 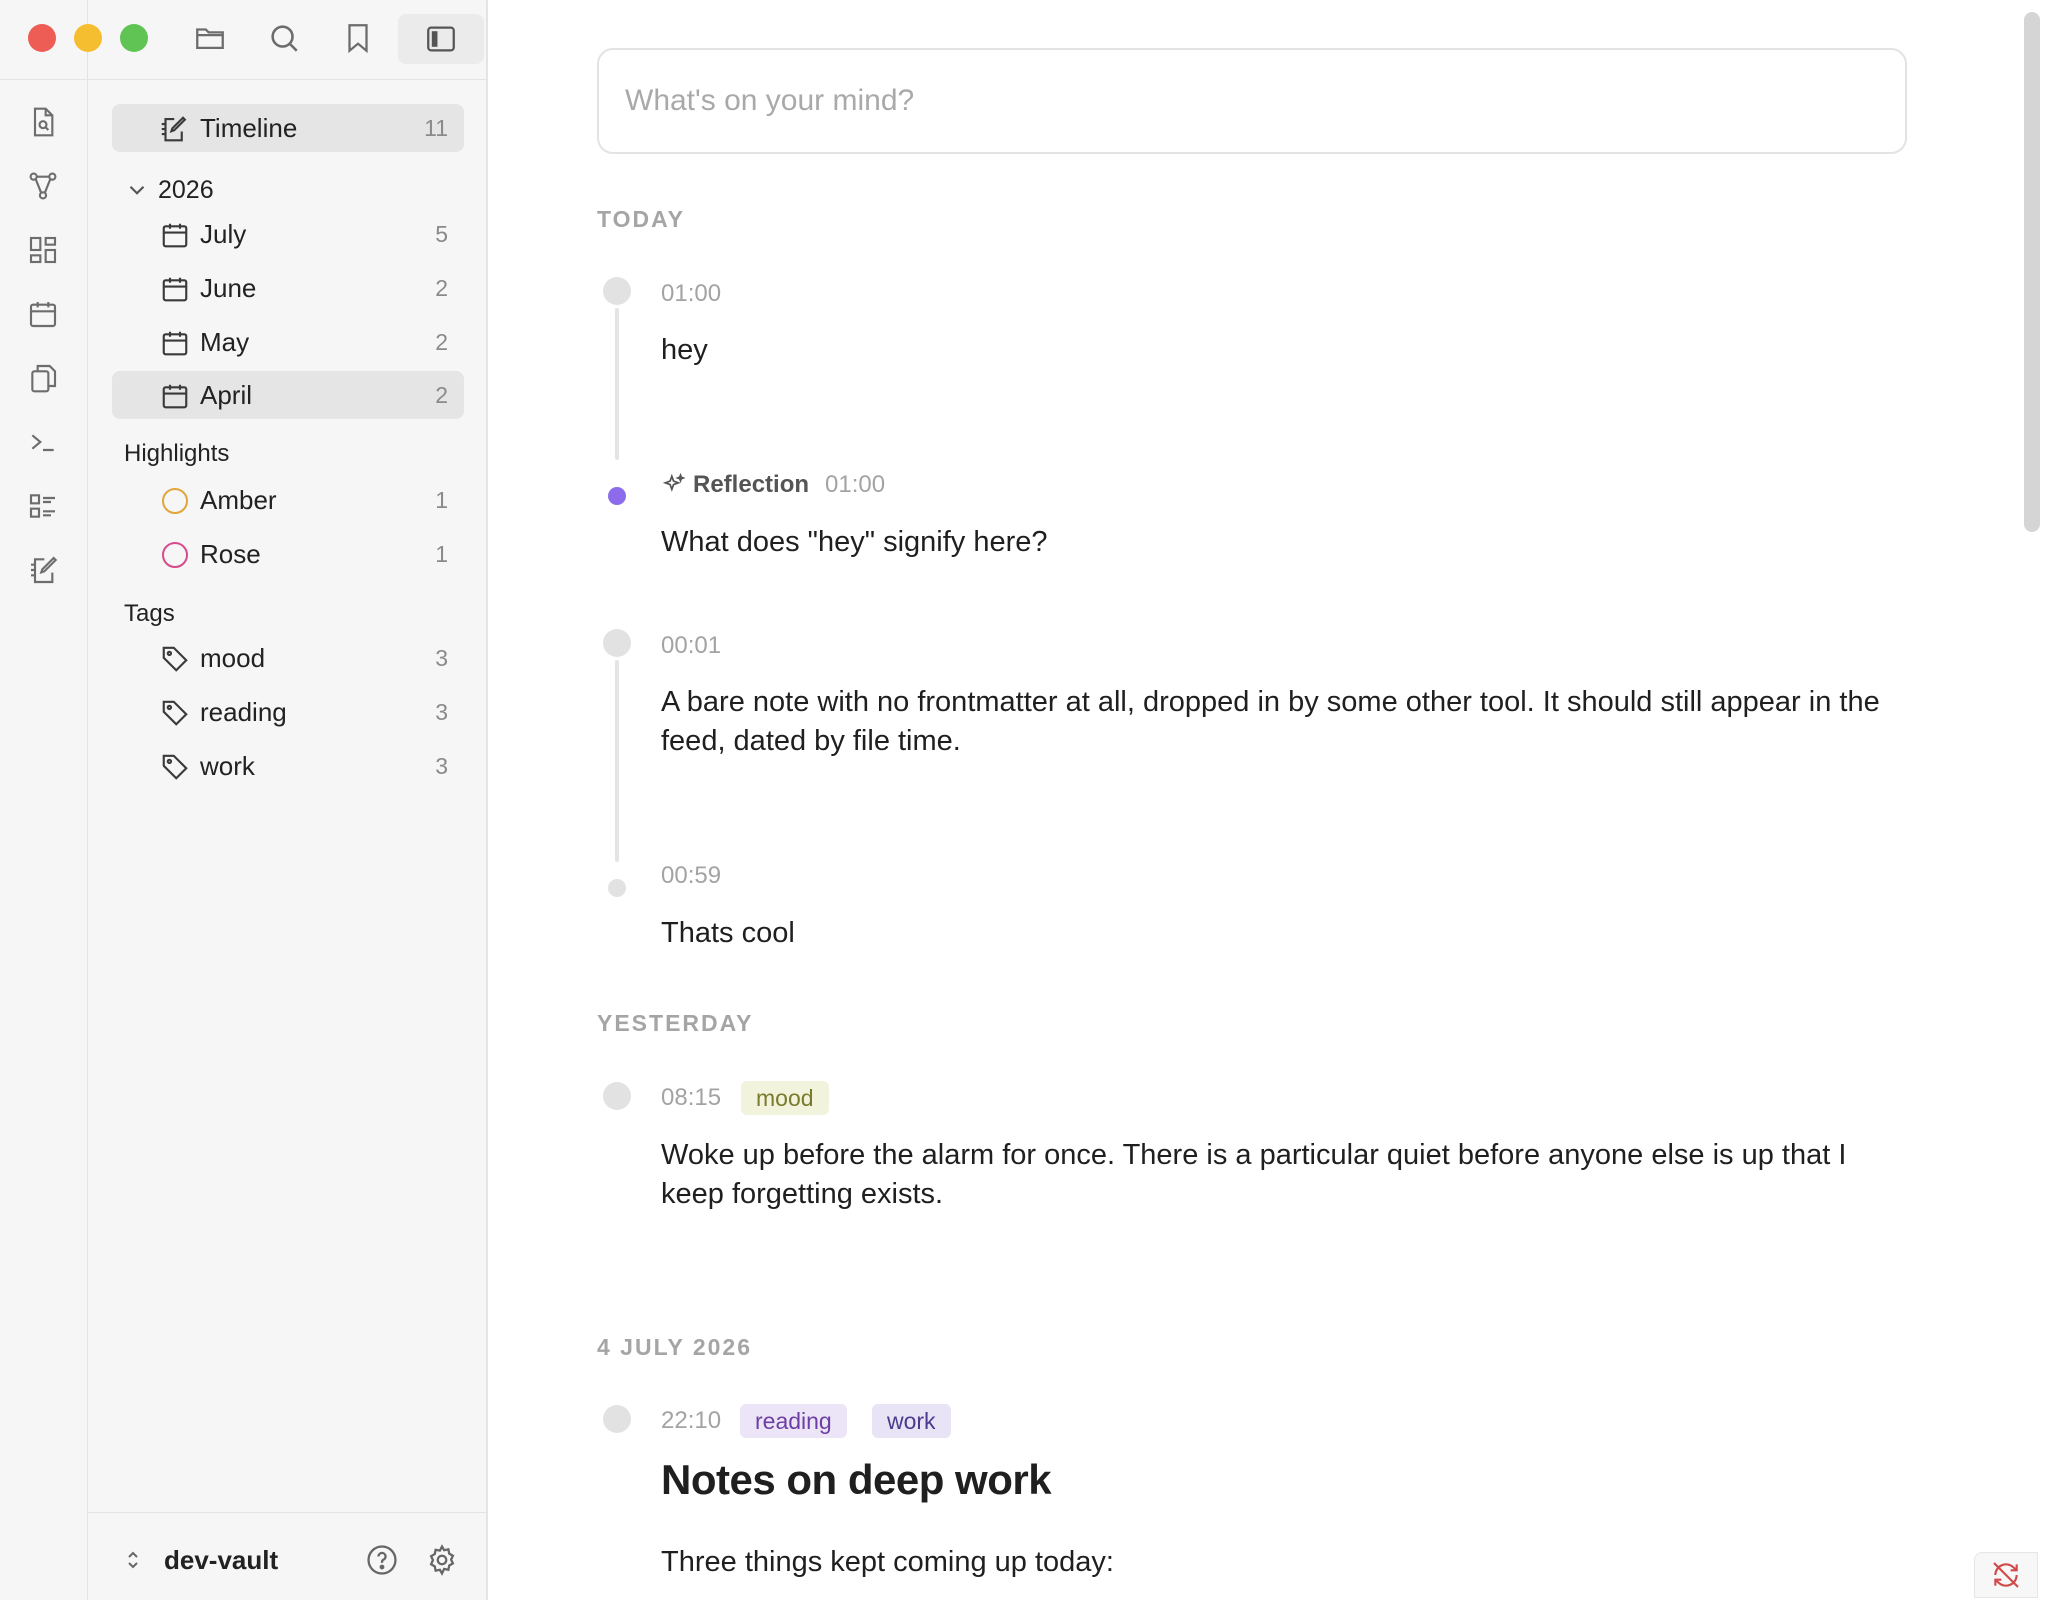 What do you see at coordinates (288, 234) in the screenshot?
I see `sidebar-item-july: July 5` at bounding box center [288, 234].